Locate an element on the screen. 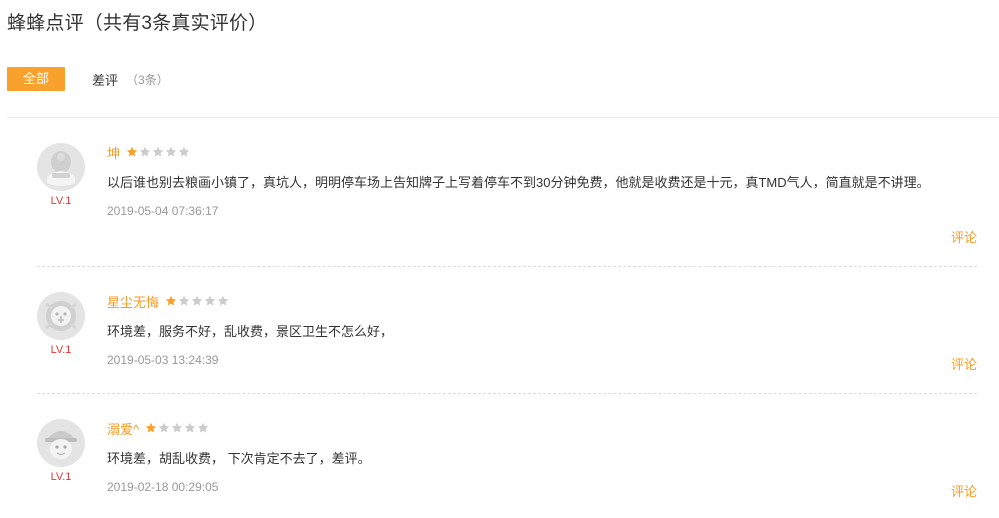  review-date: 2019-05-04 07:36:17 is located at coordinates (163, 211).